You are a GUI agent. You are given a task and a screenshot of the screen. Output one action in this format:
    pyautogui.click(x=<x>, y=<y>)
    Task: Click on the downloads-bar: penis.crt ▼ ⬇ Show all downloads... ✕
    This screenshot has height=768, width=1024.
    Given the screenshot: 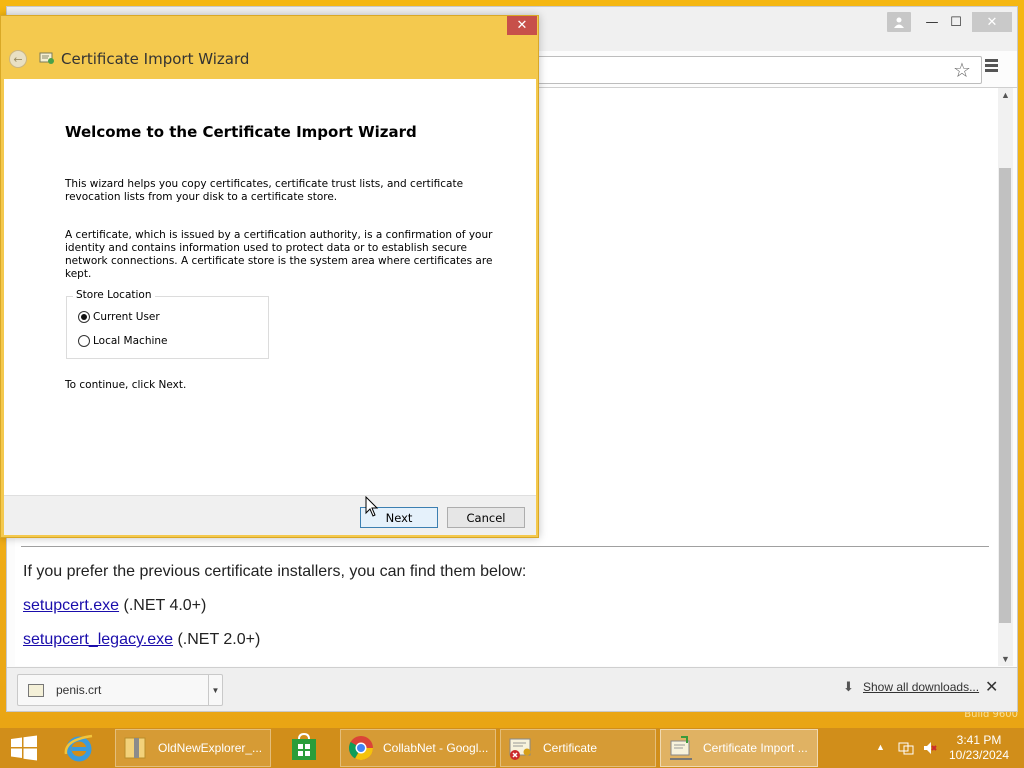 What is the action you would take?
    pyautogui.click(x=512, y=689)
    